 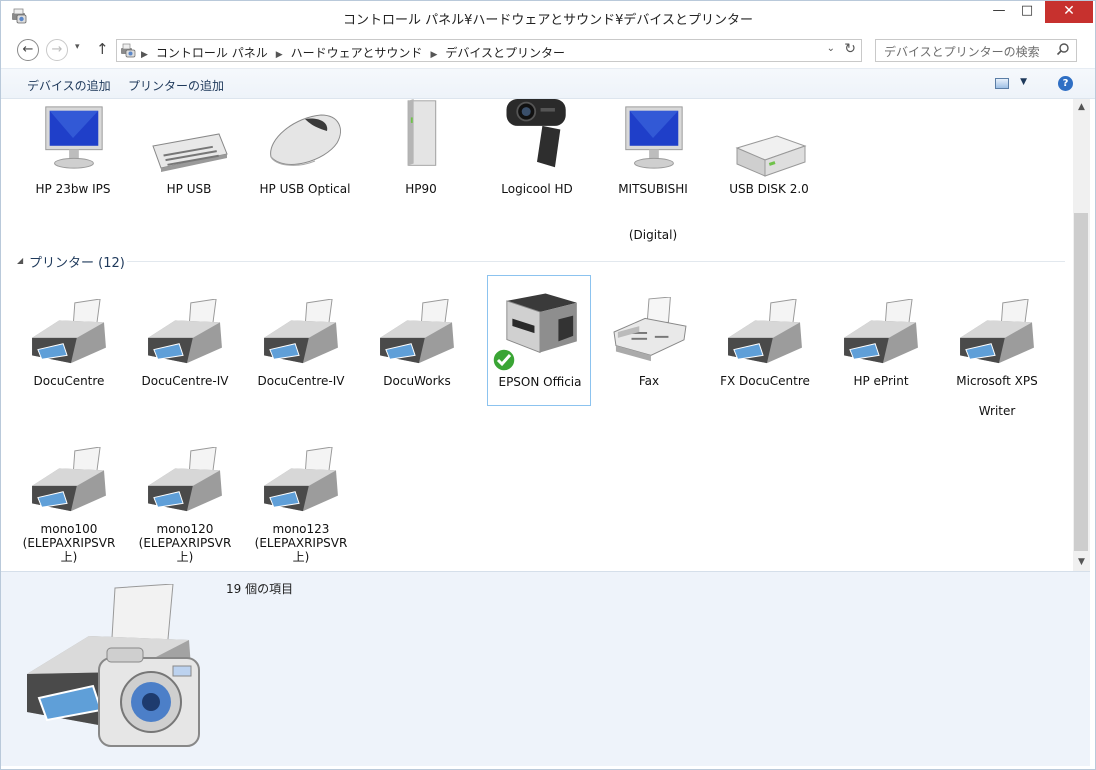 I want to click on search-input: デバイスとプリンターの検索, so click(x=976, y=50).